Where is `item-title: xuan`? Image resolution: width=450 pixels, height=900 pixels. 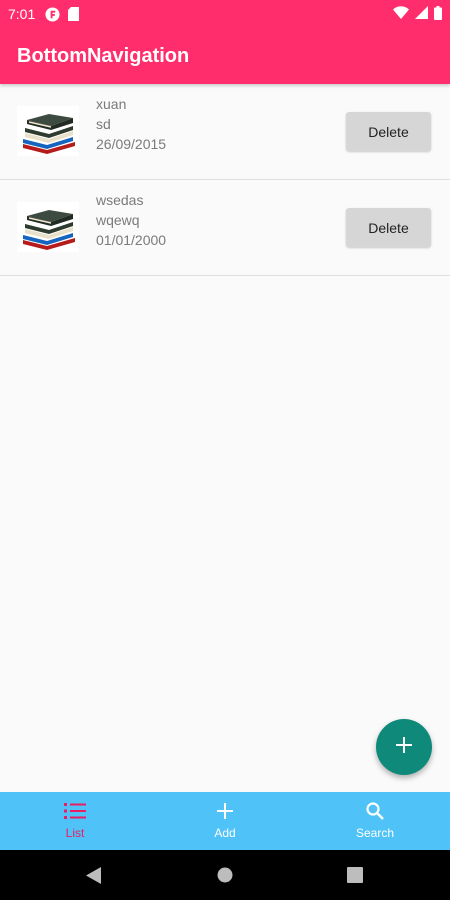 item-title: xuan is located at coordinates (111, 104).